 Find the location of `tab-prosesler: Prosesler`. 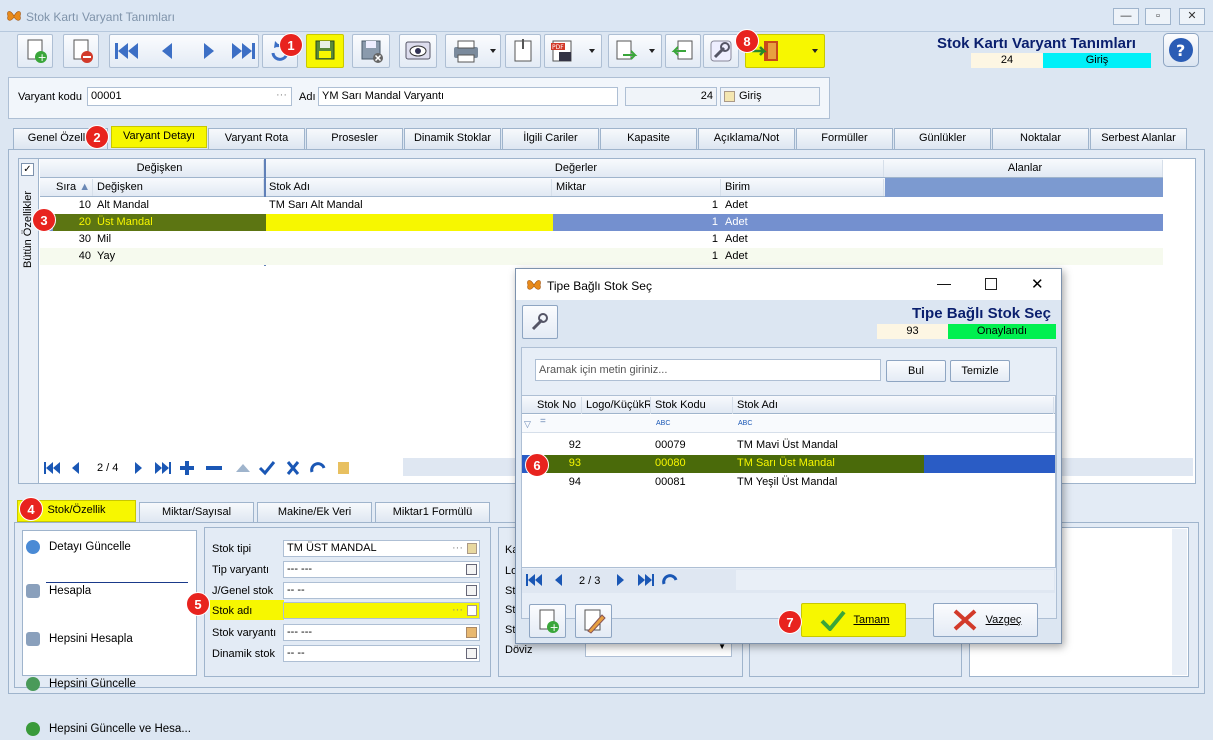

tab-prosesler: Prosesler is located at coordinates (354, 138).